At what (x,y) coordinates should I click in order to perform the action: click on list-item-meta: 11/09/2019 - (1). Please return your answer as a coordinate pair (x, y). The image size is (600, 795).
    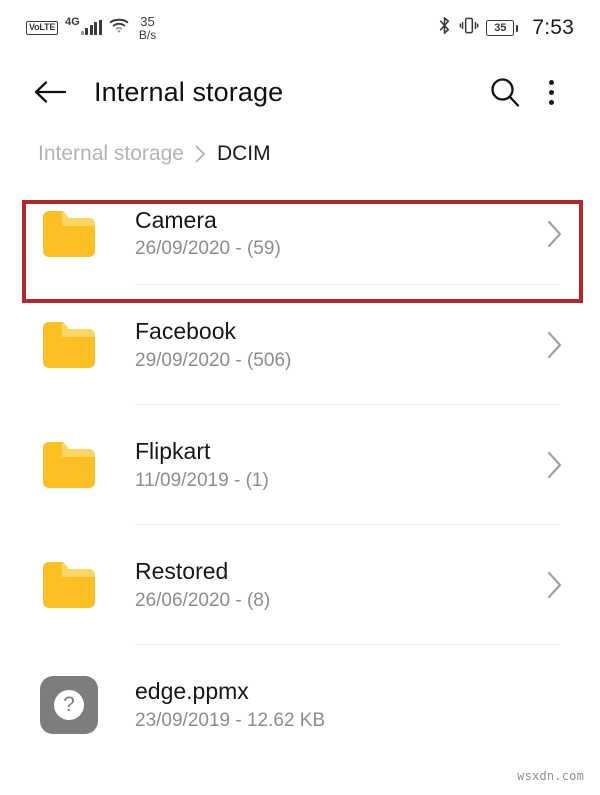
    Looking at the image, I should click on (202, 480).